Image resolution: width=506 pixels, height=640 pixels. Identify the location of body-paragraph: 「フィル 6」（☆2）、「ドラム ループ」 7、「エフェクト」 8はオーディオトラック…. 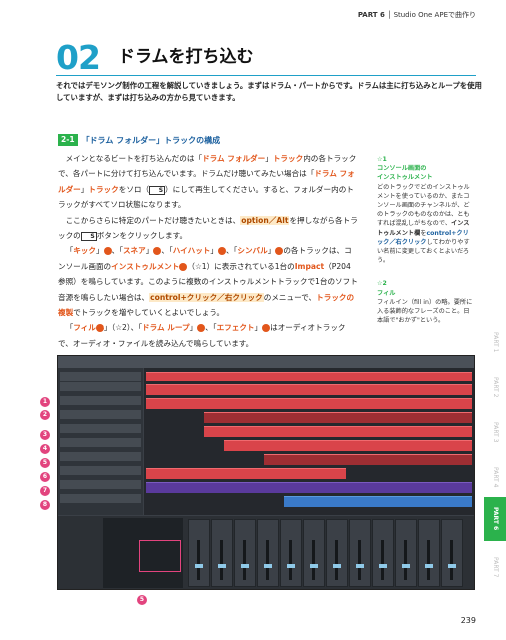
(202, 335).